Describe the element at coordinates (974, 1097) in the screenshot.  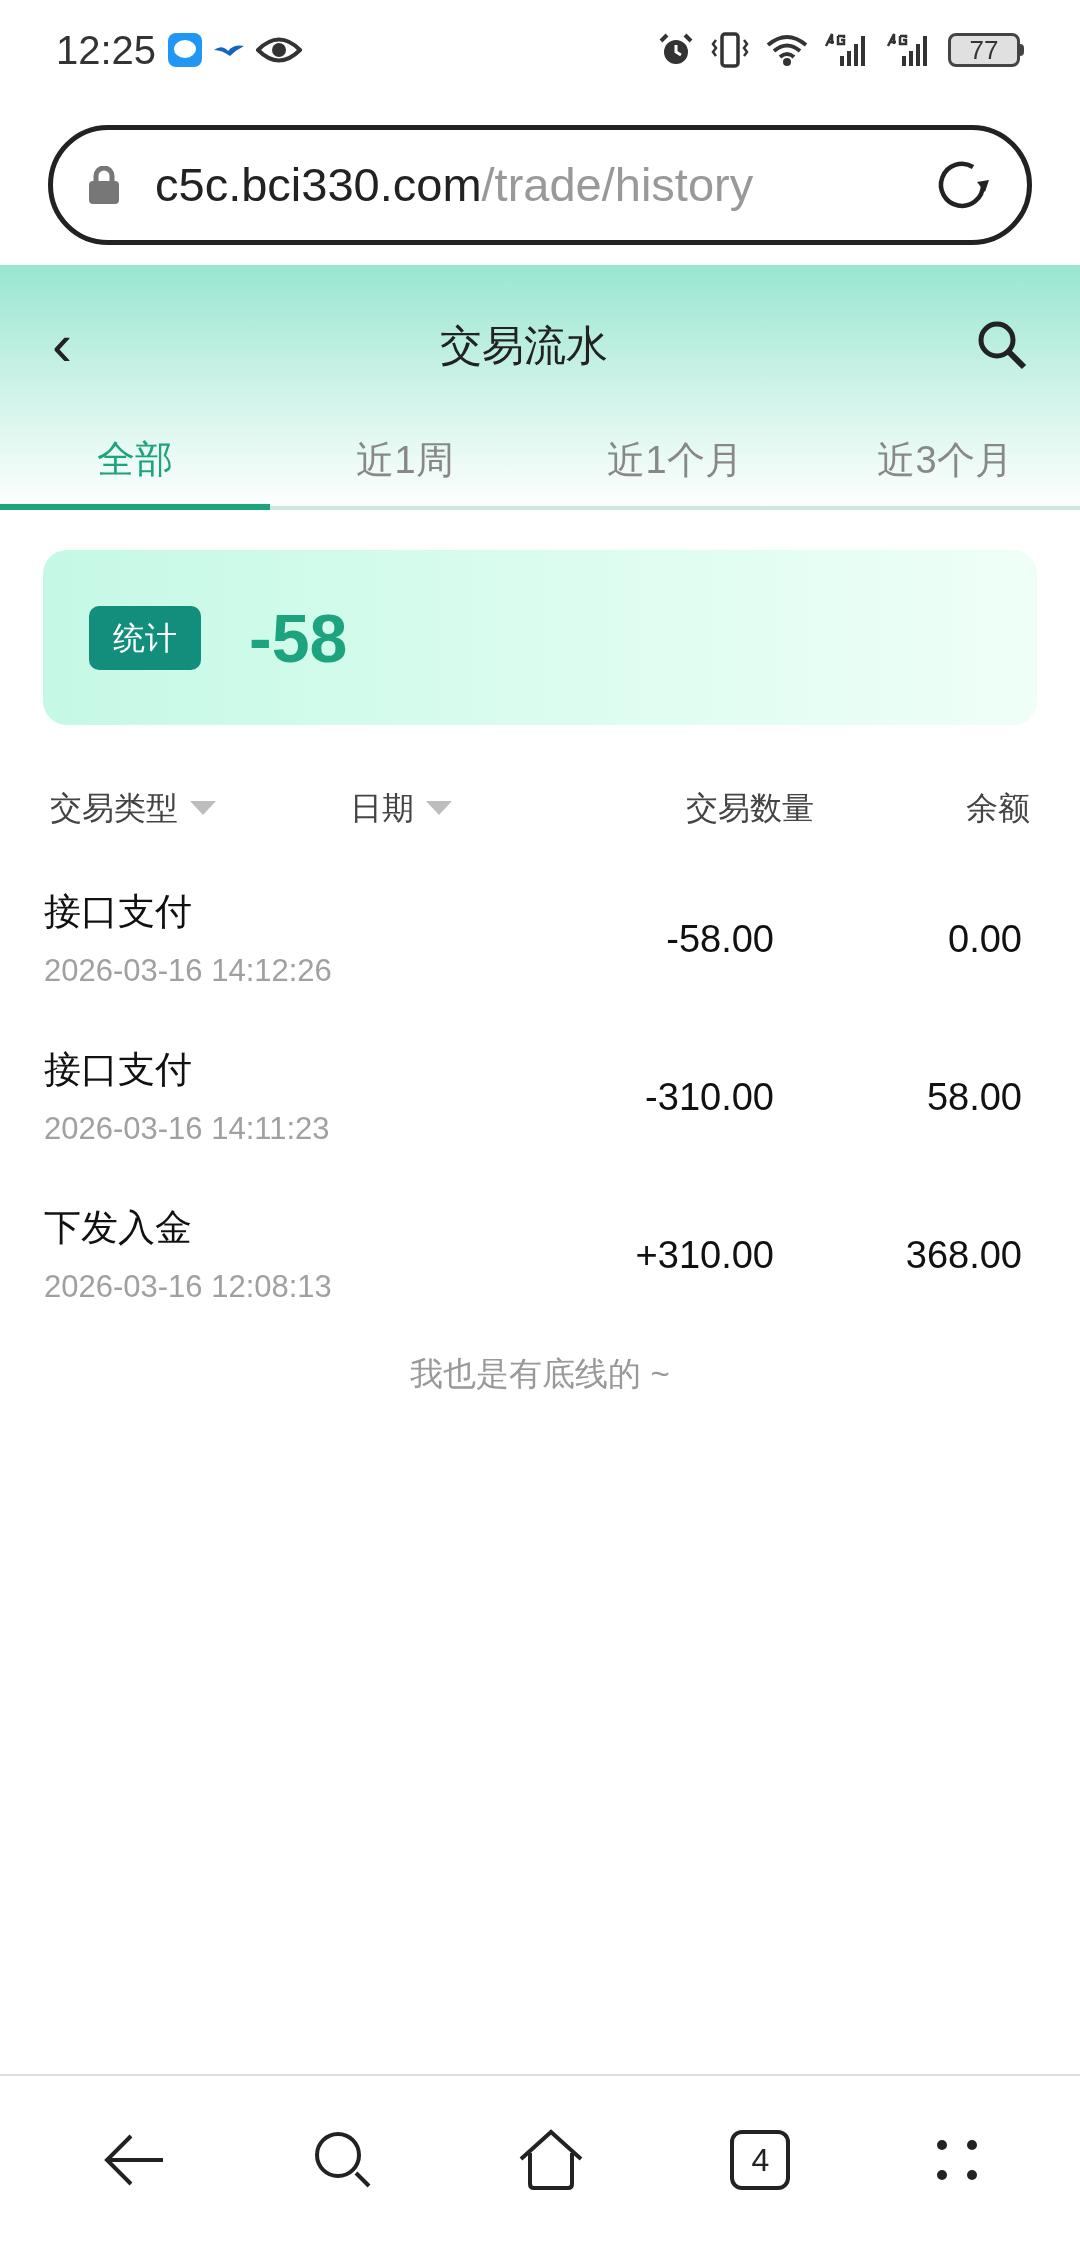
I see `balance-value: 58.00` at that location.